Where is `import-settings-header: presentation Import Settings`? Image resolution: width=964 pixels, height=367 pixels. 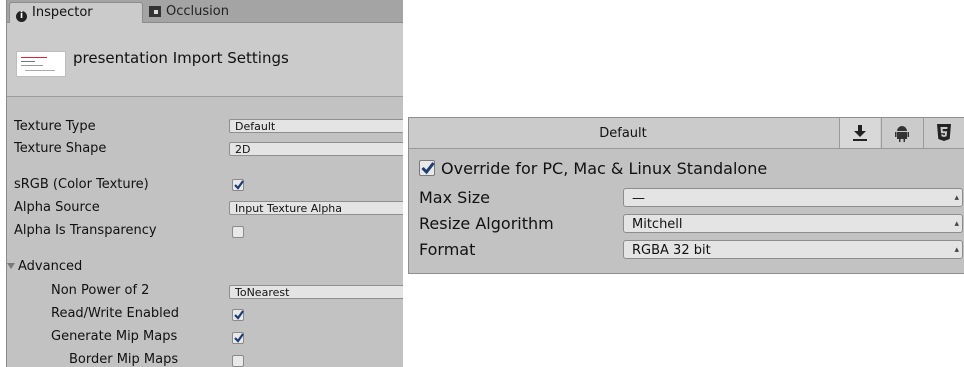 import-settings-header: presentation Import Settings is located at coordinates (205, 60).